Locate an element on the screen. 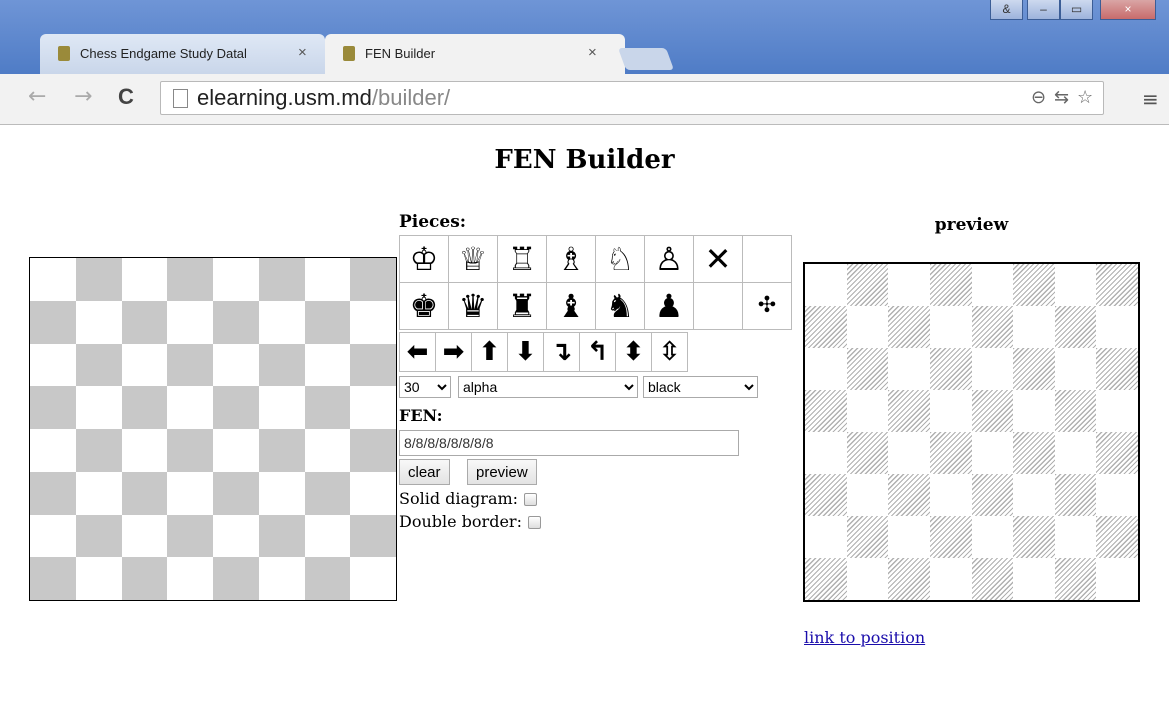 This screenshot has height=713, width=1169. menu-icon: ≡ is located at coordinates (1150, 99).